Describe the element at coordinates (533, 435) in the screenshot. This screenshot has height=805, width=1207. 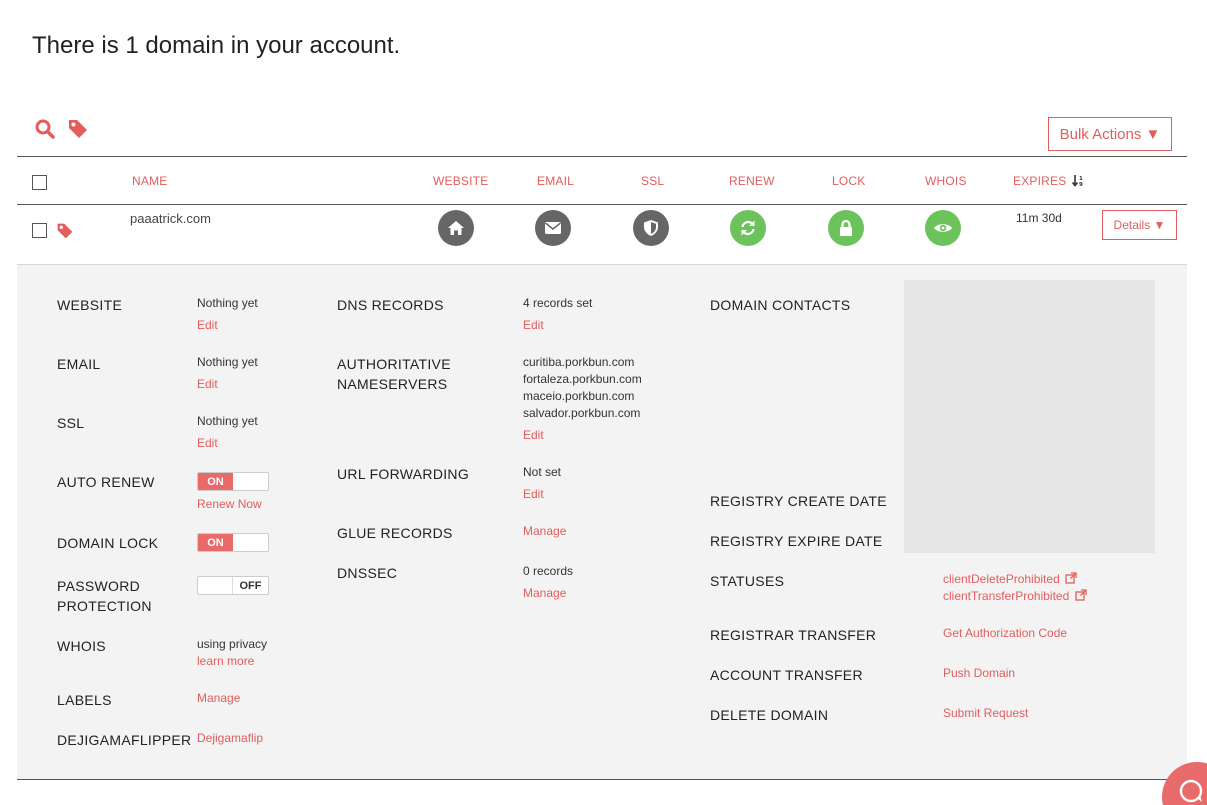
I see `nameservers-edit-link: Edit` at that location.